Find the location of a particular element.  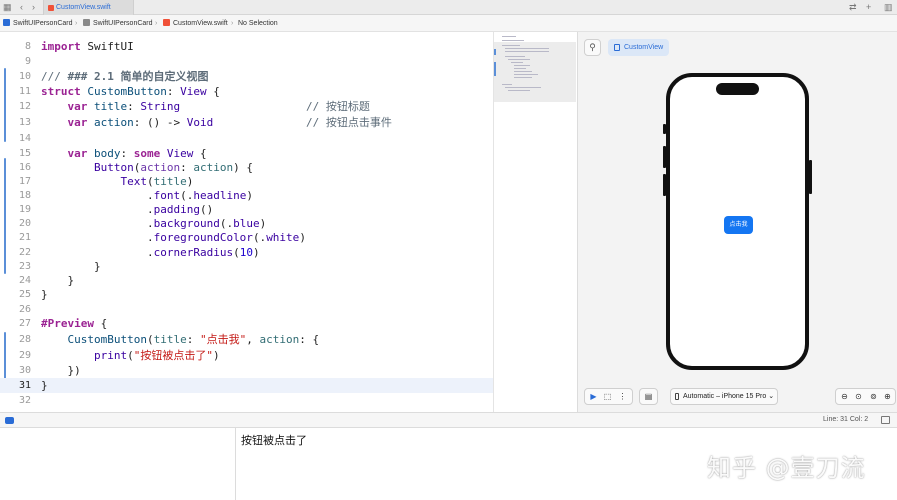

breadcrumb-symbol: No Selection is located at coordinates (258, 23).